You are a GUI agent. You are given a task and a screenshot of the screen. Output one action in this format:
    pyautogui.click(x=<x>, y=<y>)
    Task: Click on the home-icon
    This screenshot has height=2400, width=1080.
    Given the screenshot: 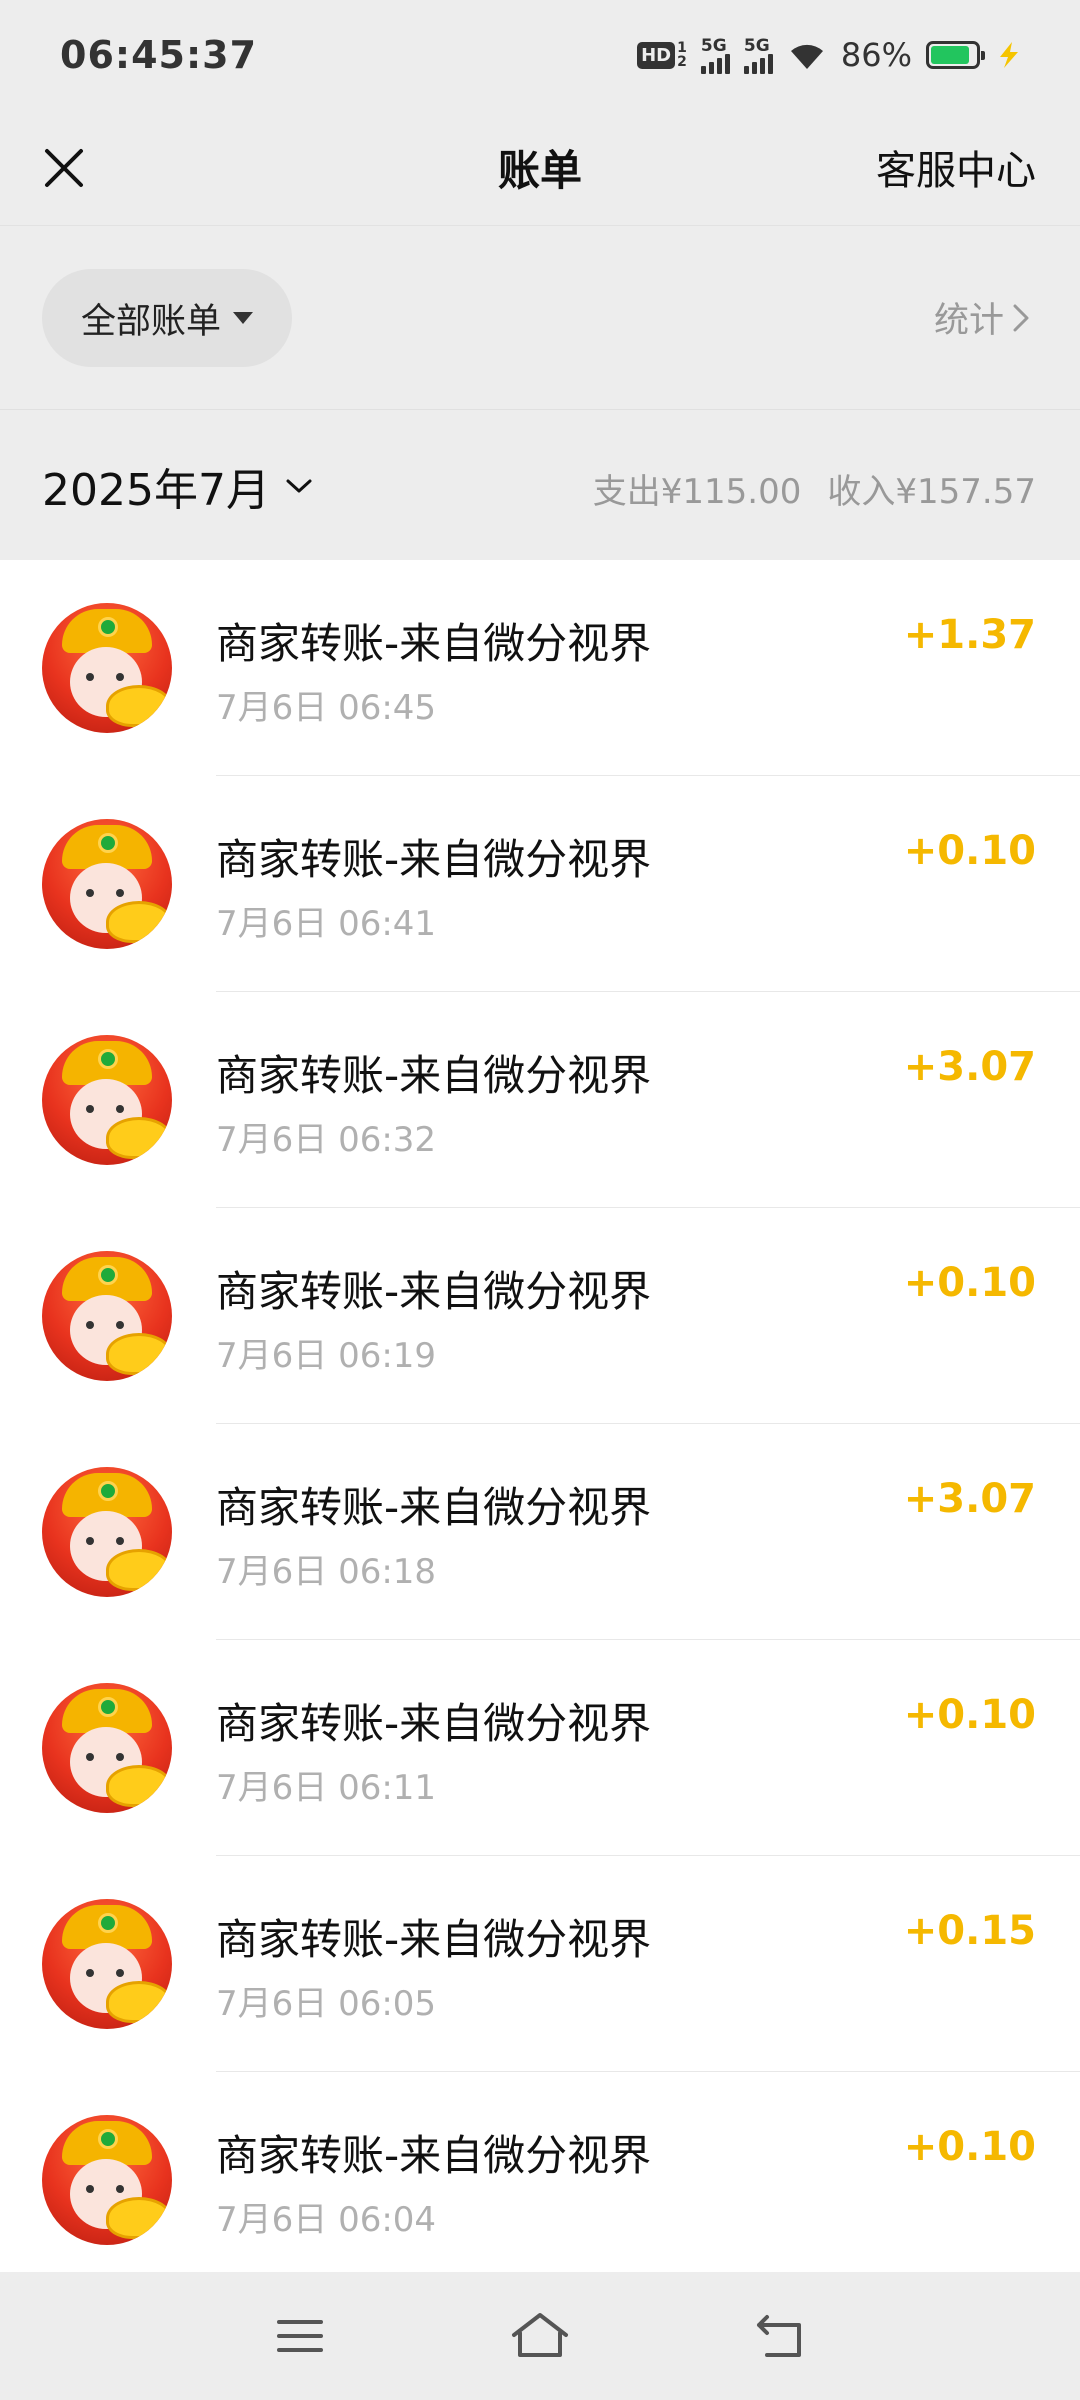 What is the action you would take?
    pyautogui.click(x=540, y=2335)
    